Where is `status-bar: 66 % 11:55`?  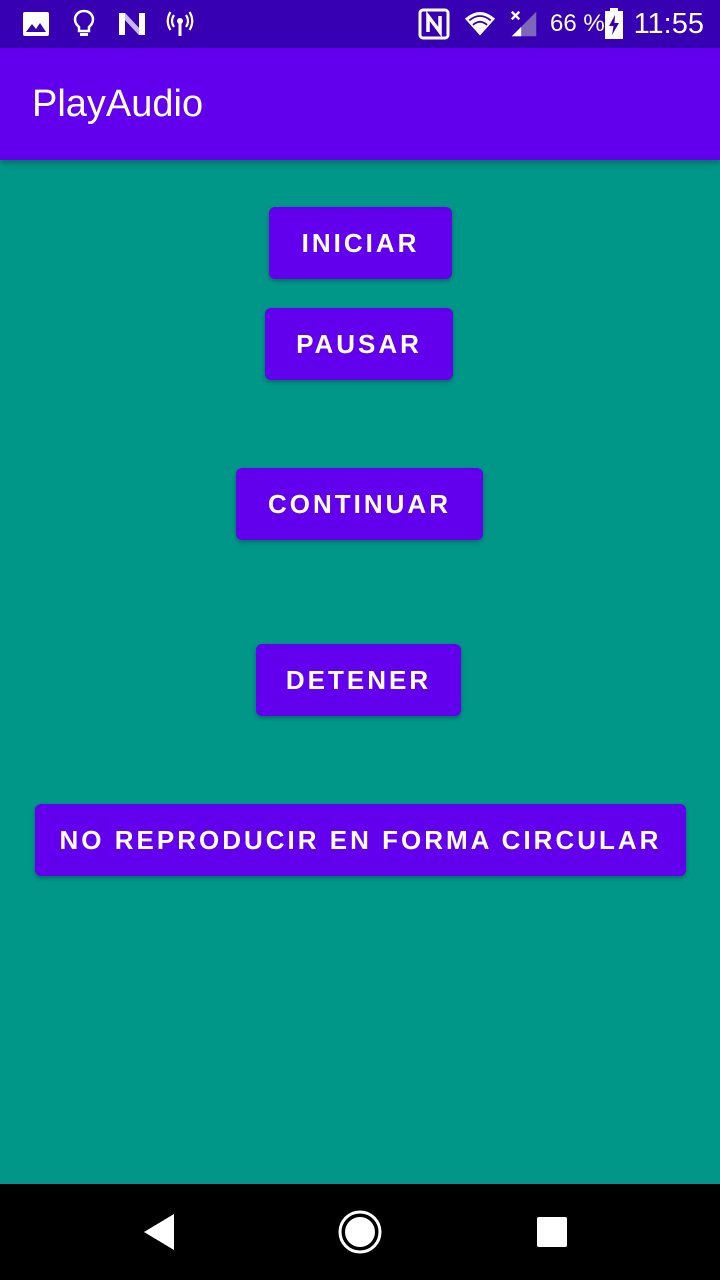
status-bar: 66 % 11:55 is located at coordinates (360, 24).